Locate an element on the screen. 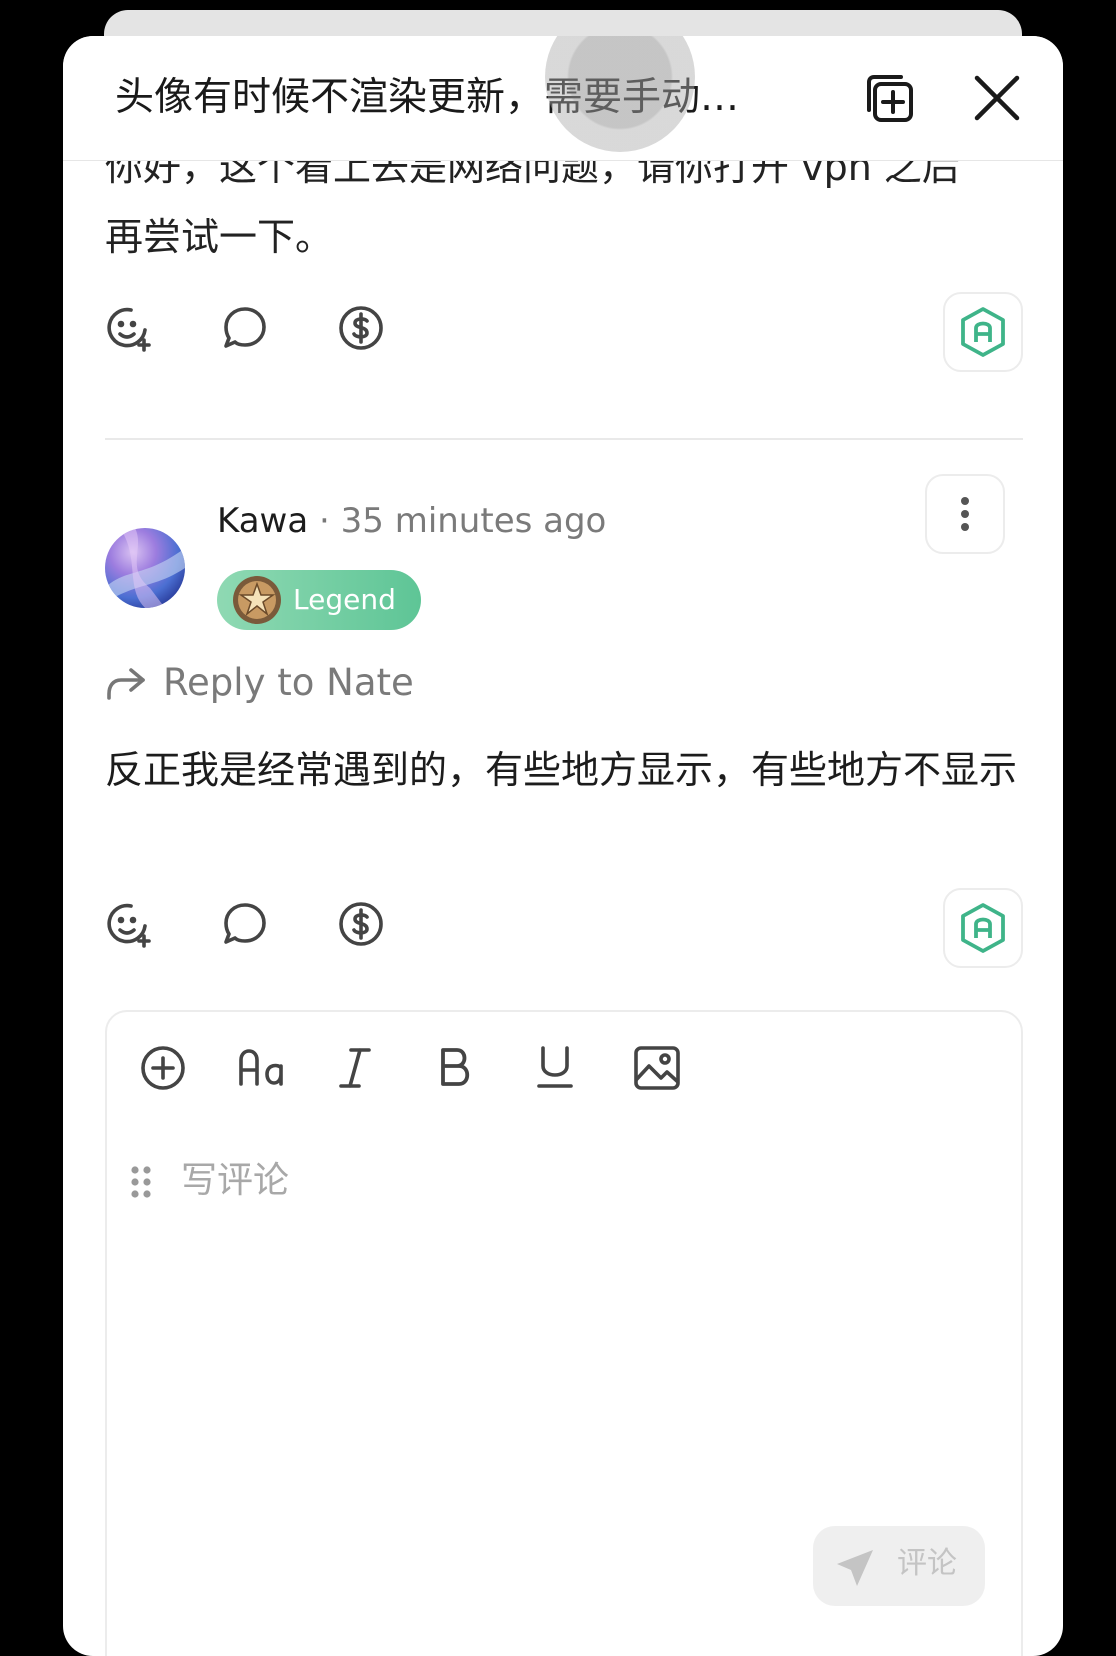 This screenshot has width=1116, height=1656. text-size-icon is located at coordinates (261, 1067).